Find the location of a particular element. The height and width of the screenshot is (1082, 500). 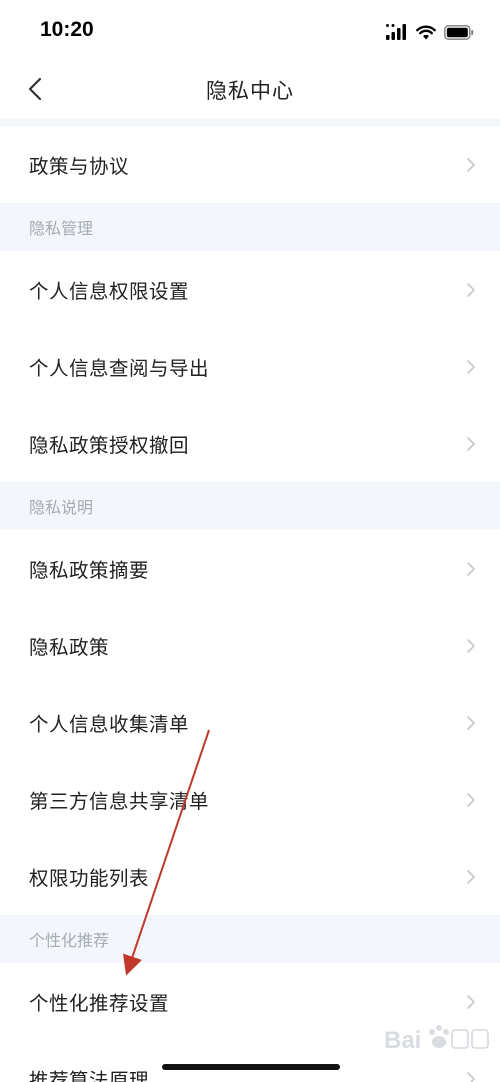

list-item-label: 个性化推荐设置 is located at coordinates (99, 1003).